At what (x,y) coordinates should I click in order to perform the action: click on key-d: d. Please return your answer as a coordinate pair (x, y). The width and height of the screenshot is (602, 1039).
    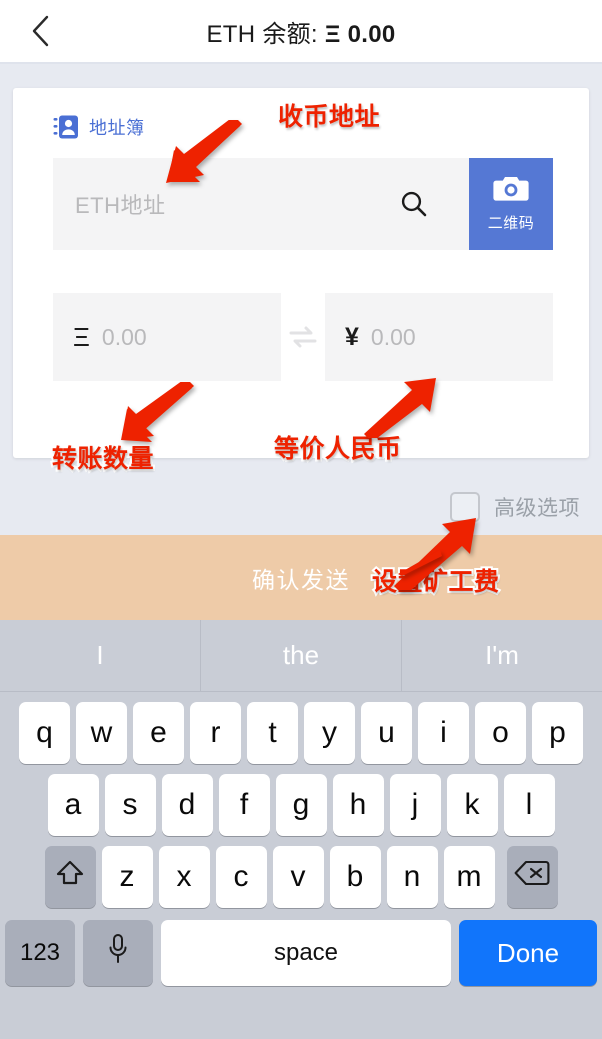
    Looking at the image, I should click on (187, 805).